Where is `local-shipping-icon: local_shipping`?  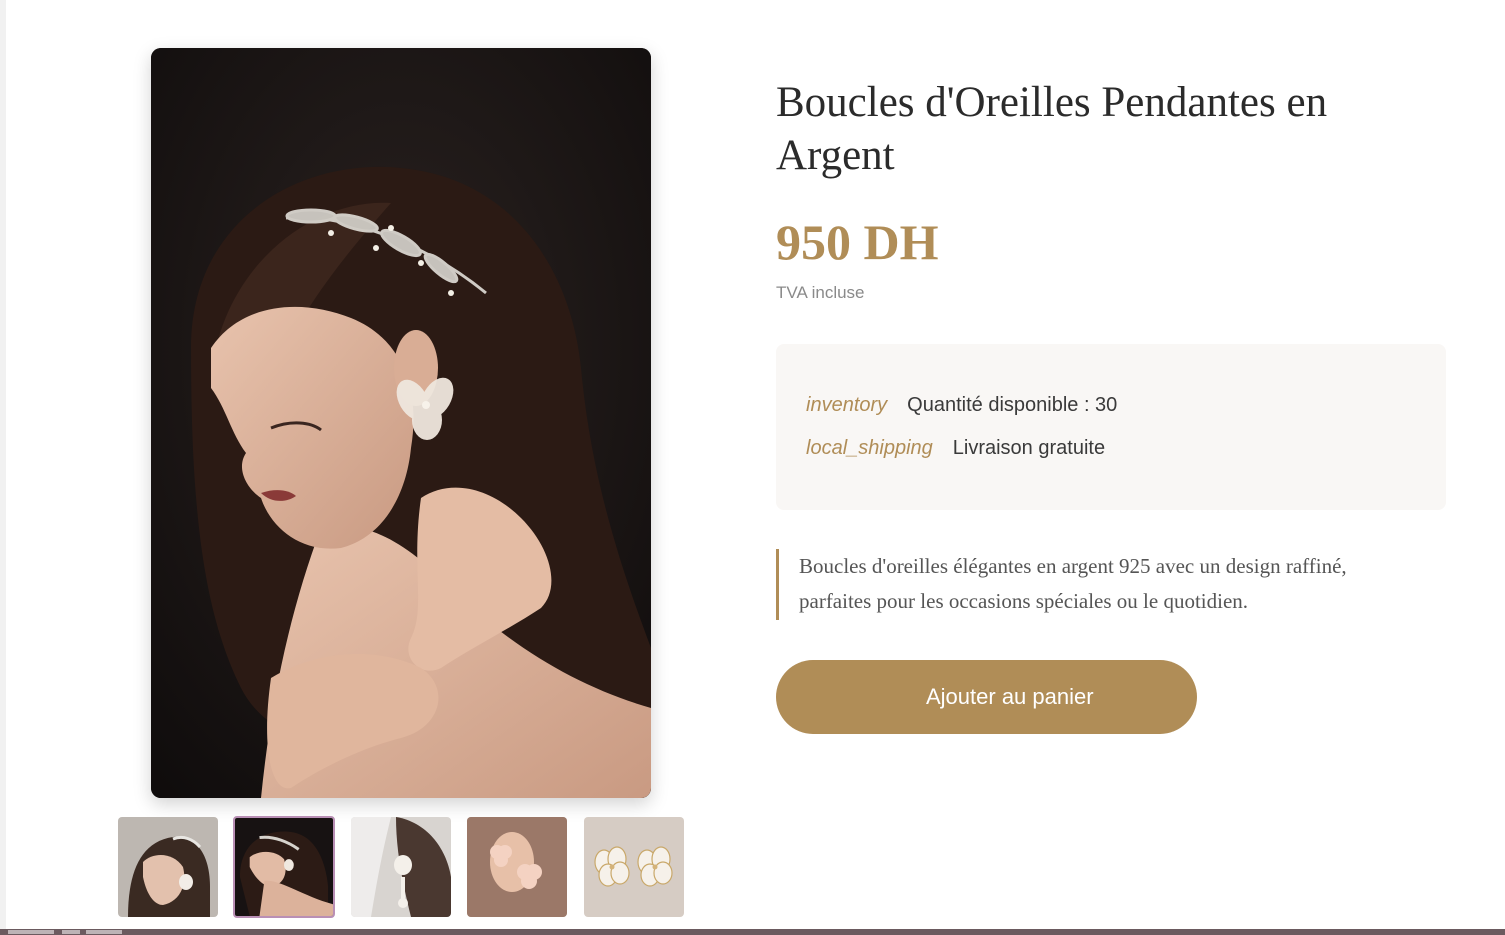
local-shipping-icon: local_shipping is located at coordinates (869, 448).